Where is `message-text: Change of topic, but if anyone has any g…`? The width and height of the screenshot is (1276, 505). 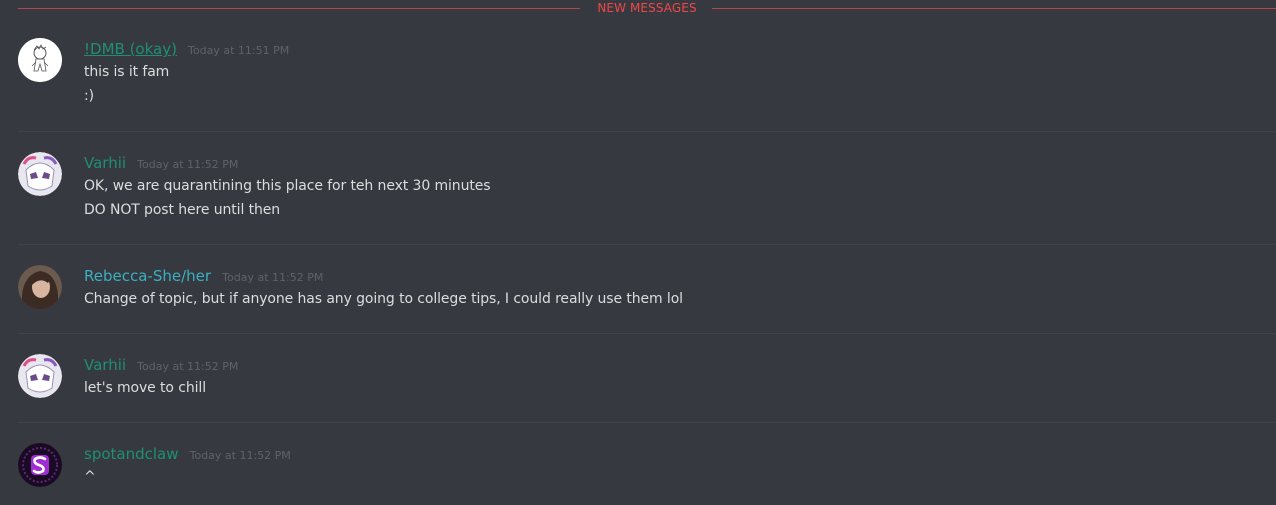
message-text: Change of topic, but if anyone has any g… is located at coordinates (383, 299).